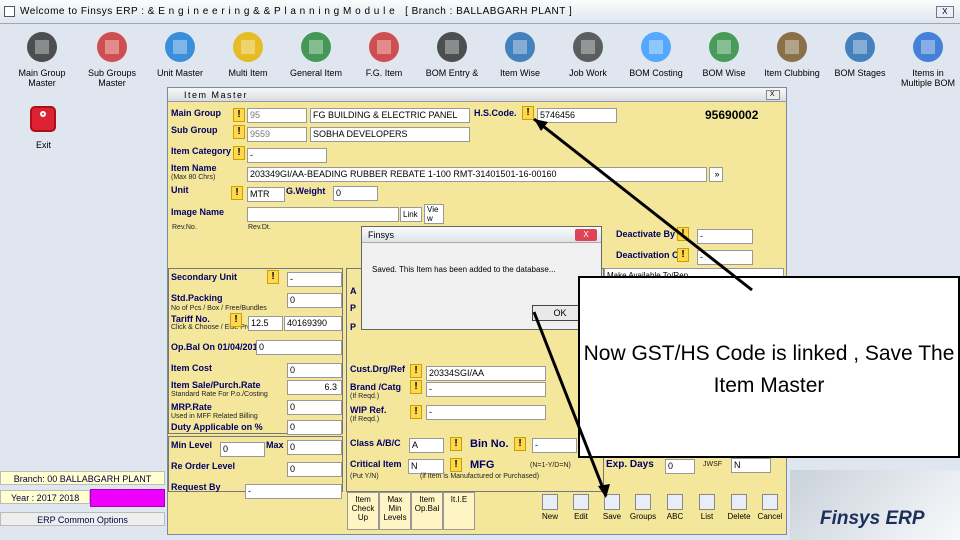 This screenshot has height=540, width=960. What do you see at coordinates (872, 518) in the screenshot?
I see `brand-logo: Finsys ERP` at bounding box center [872, 518].